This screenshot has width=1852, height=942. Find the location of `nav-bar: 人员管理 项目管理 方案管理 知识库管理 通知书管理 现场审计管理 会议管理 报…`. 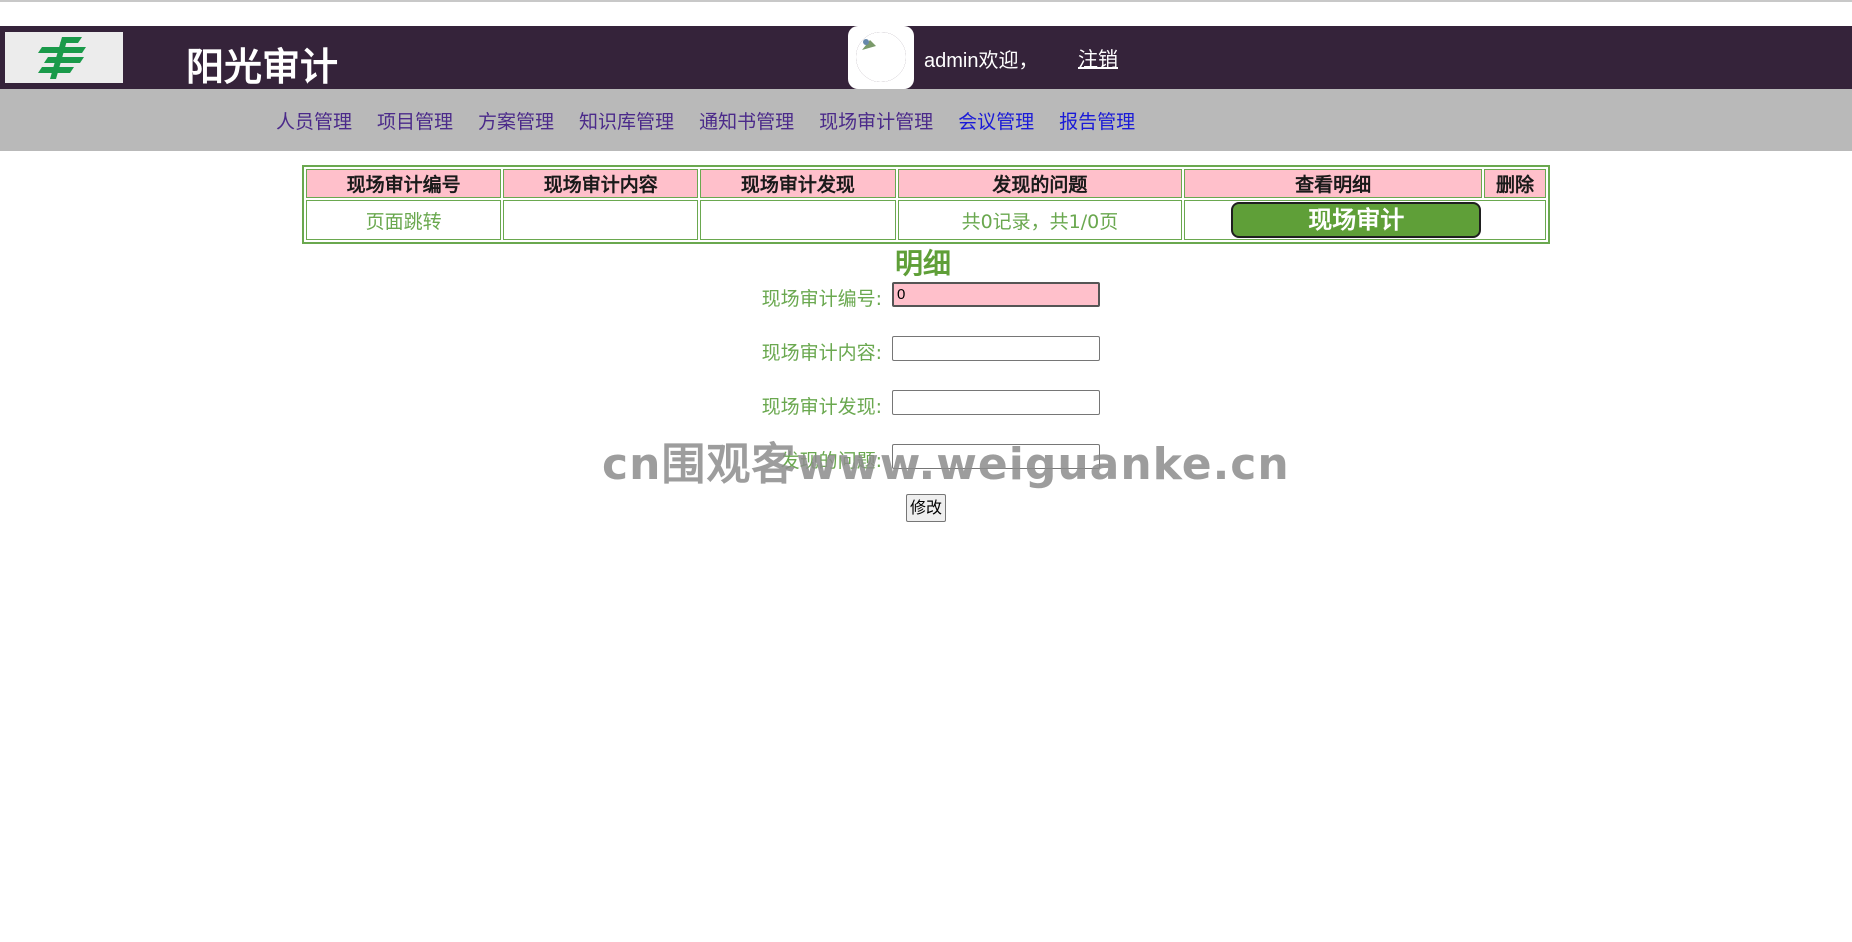

nav-bar: 人员管理 项目管理 方案管理 知识库管理 通知书管理 现场审计管理 会议管理 报… is located at coordinates (926, 120).